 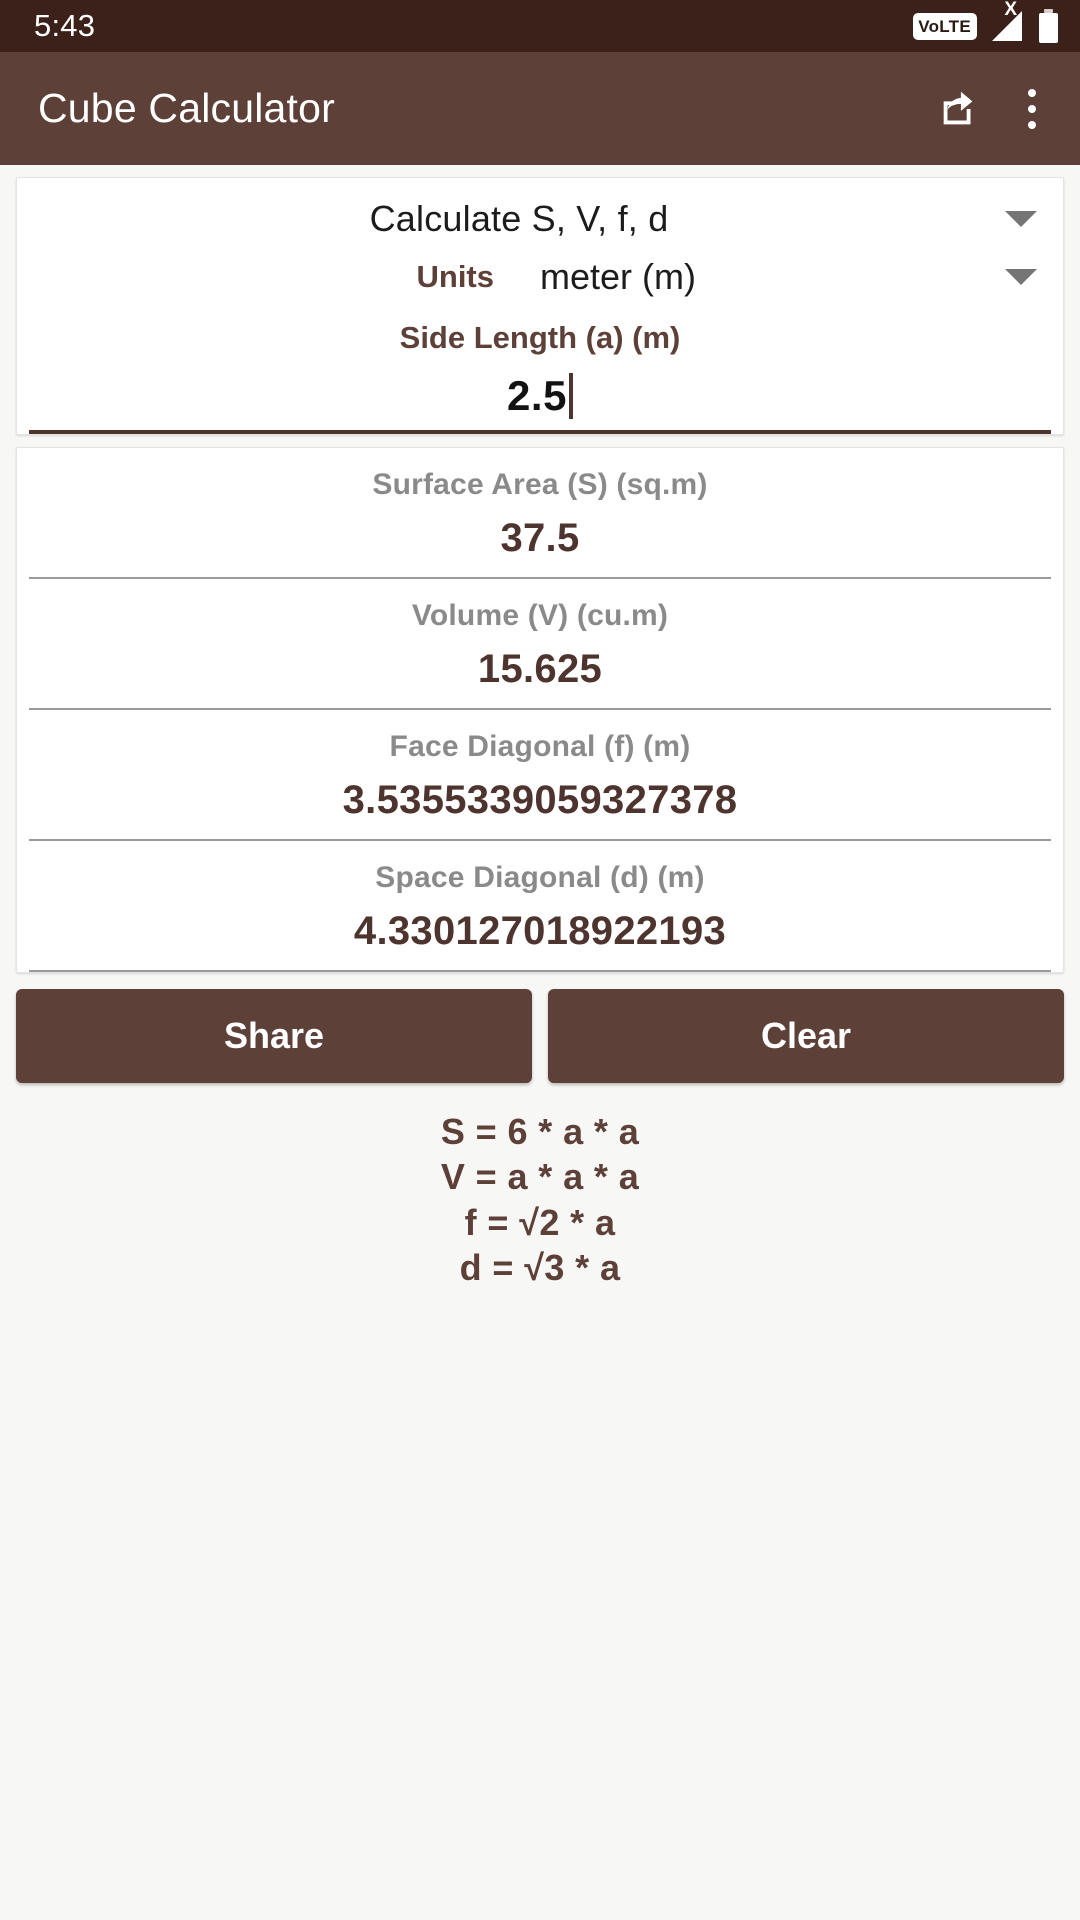 I want to click on result-value: 4.330127018922193, so click(x=540, y=931).